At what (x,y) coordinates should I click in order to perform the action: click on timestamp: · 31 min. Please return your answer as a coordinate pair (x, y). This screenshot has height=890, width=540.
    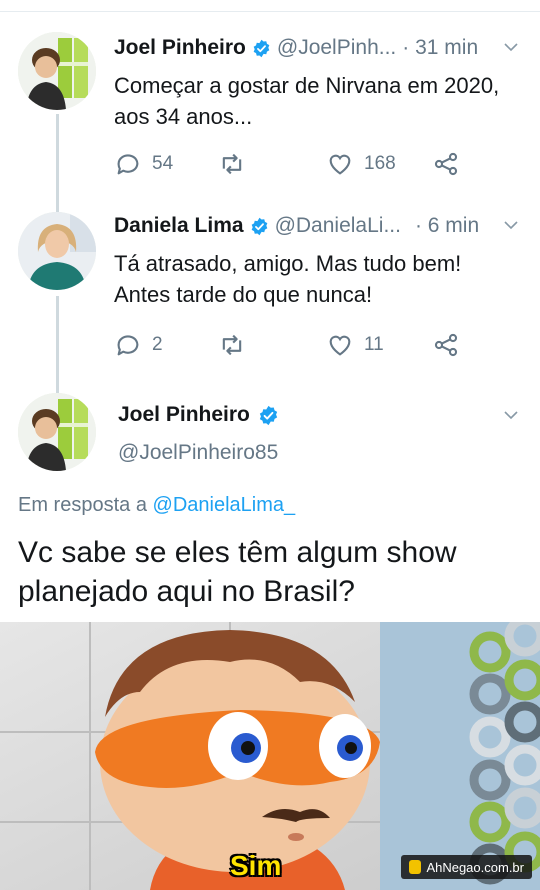
    Looking at the image, I should click on (440, 48).